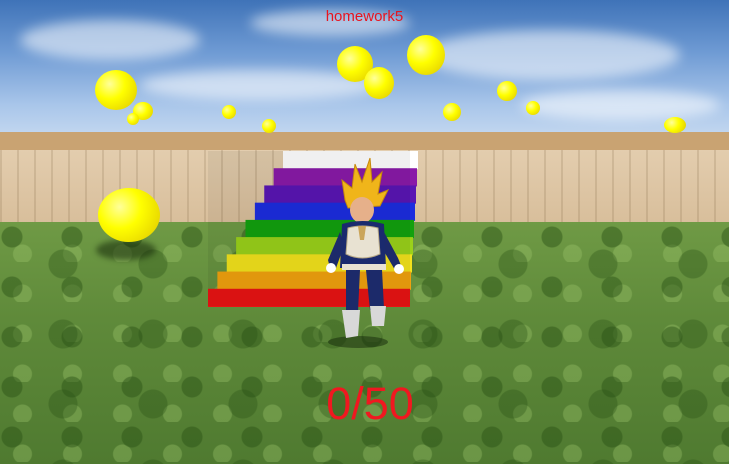 This screenshot has width=729, height=464. What do you see at coordinates (126, 250) in the screenshot?
I see `coin-shadow` at bounding box center [126, 250].